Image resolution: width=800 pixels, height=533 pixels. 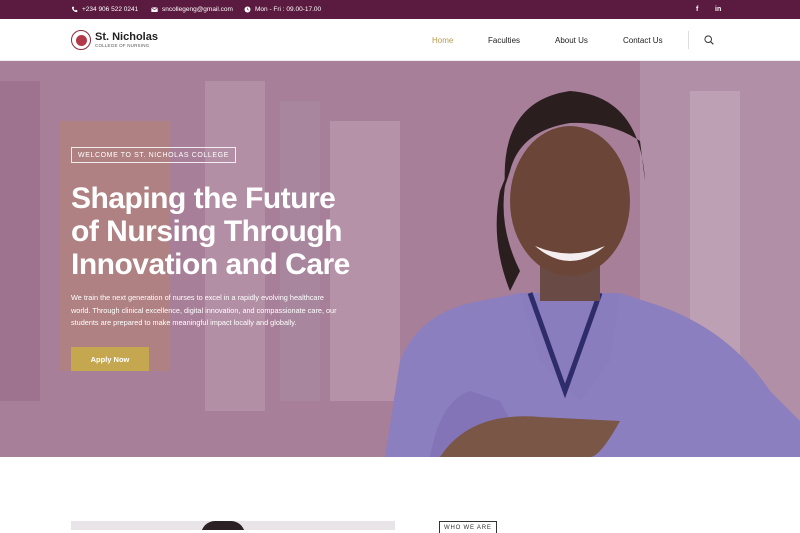 What do you see at coordinates (122, 45) in the screenshot?
I see `logo-subtitle: COLLEGE OF NURSING` at bounding box center [122, 45].